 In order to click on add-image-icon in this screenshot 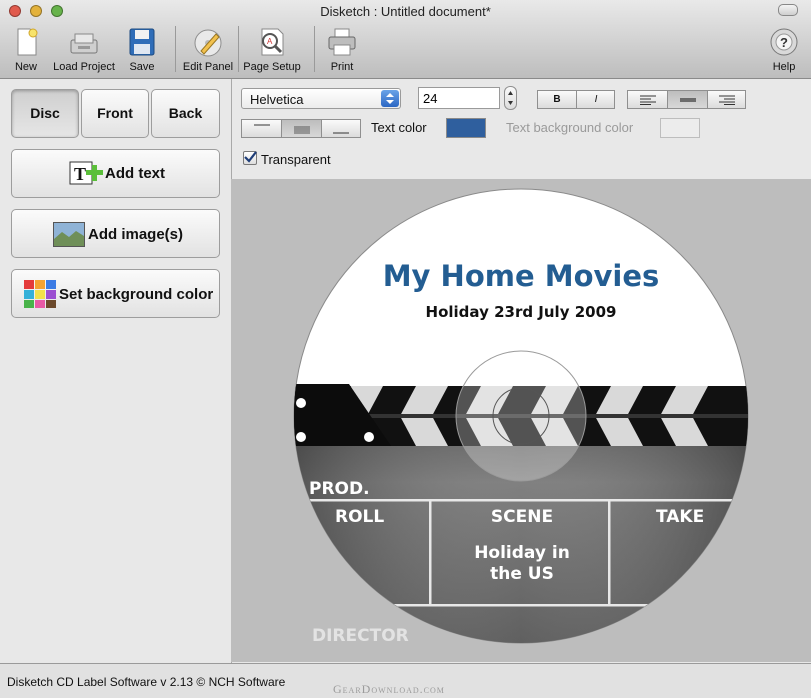, I will do `click(69, 234)`.